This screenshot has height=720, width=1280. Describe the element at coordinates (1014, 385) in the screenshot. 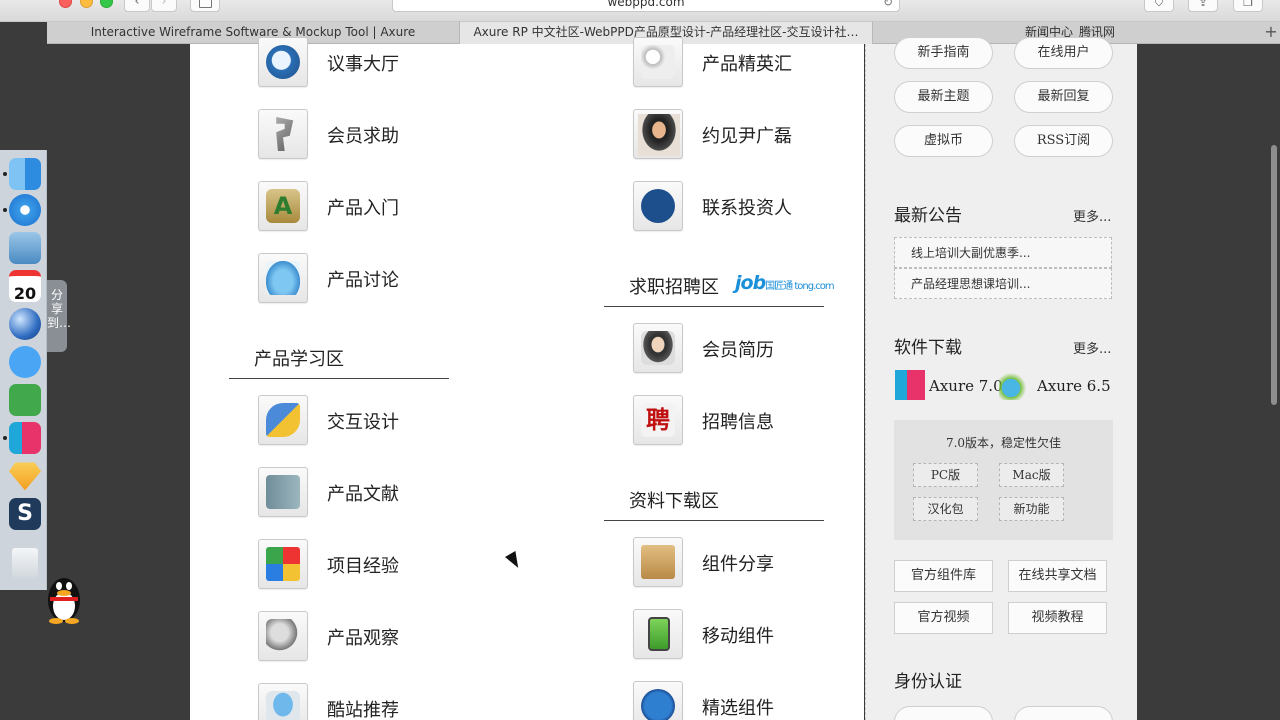

I see `axure65-logo-icon` at that location.